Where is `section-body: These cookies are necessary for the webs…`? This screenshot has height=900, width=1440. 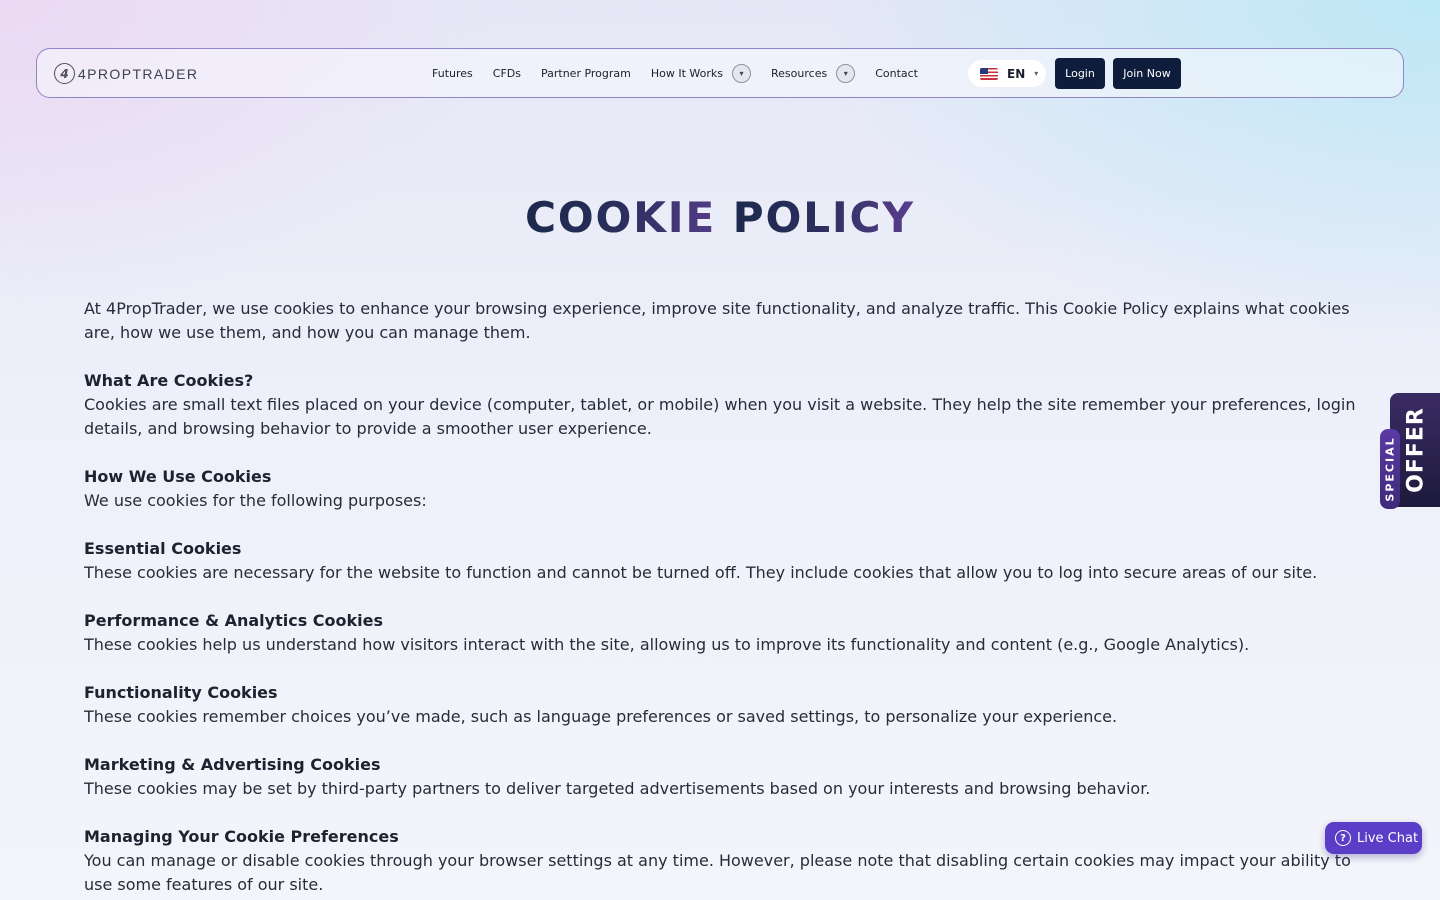
section-body: These cookies are necessary for the webs… is located at coordinates (701, 572).